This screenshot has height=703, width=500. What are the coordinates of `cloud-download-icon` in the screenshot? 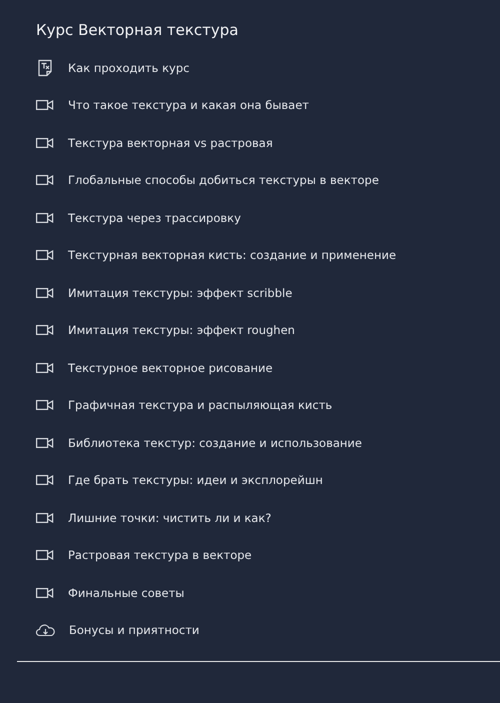 It's located at (45, 630).